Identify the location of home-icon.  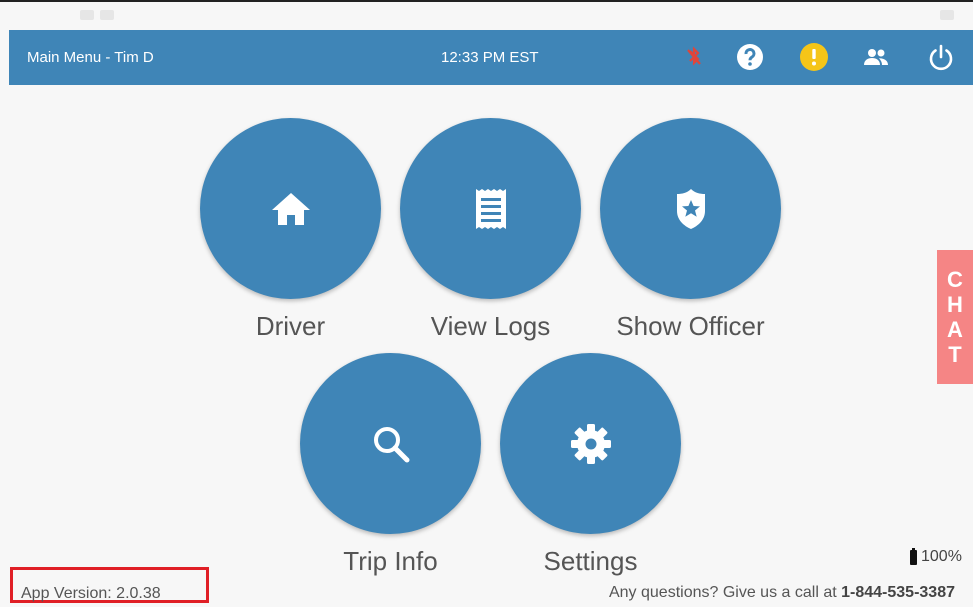
(290, 208).